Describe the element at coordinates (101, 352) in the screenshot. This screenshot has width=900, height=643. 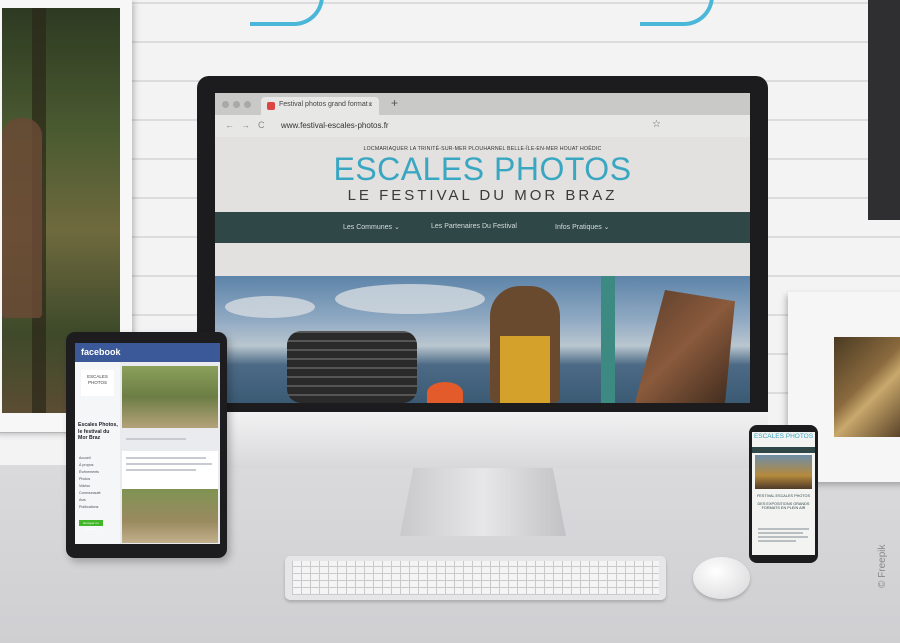
I see `facebook-logo: facebook` at that location.